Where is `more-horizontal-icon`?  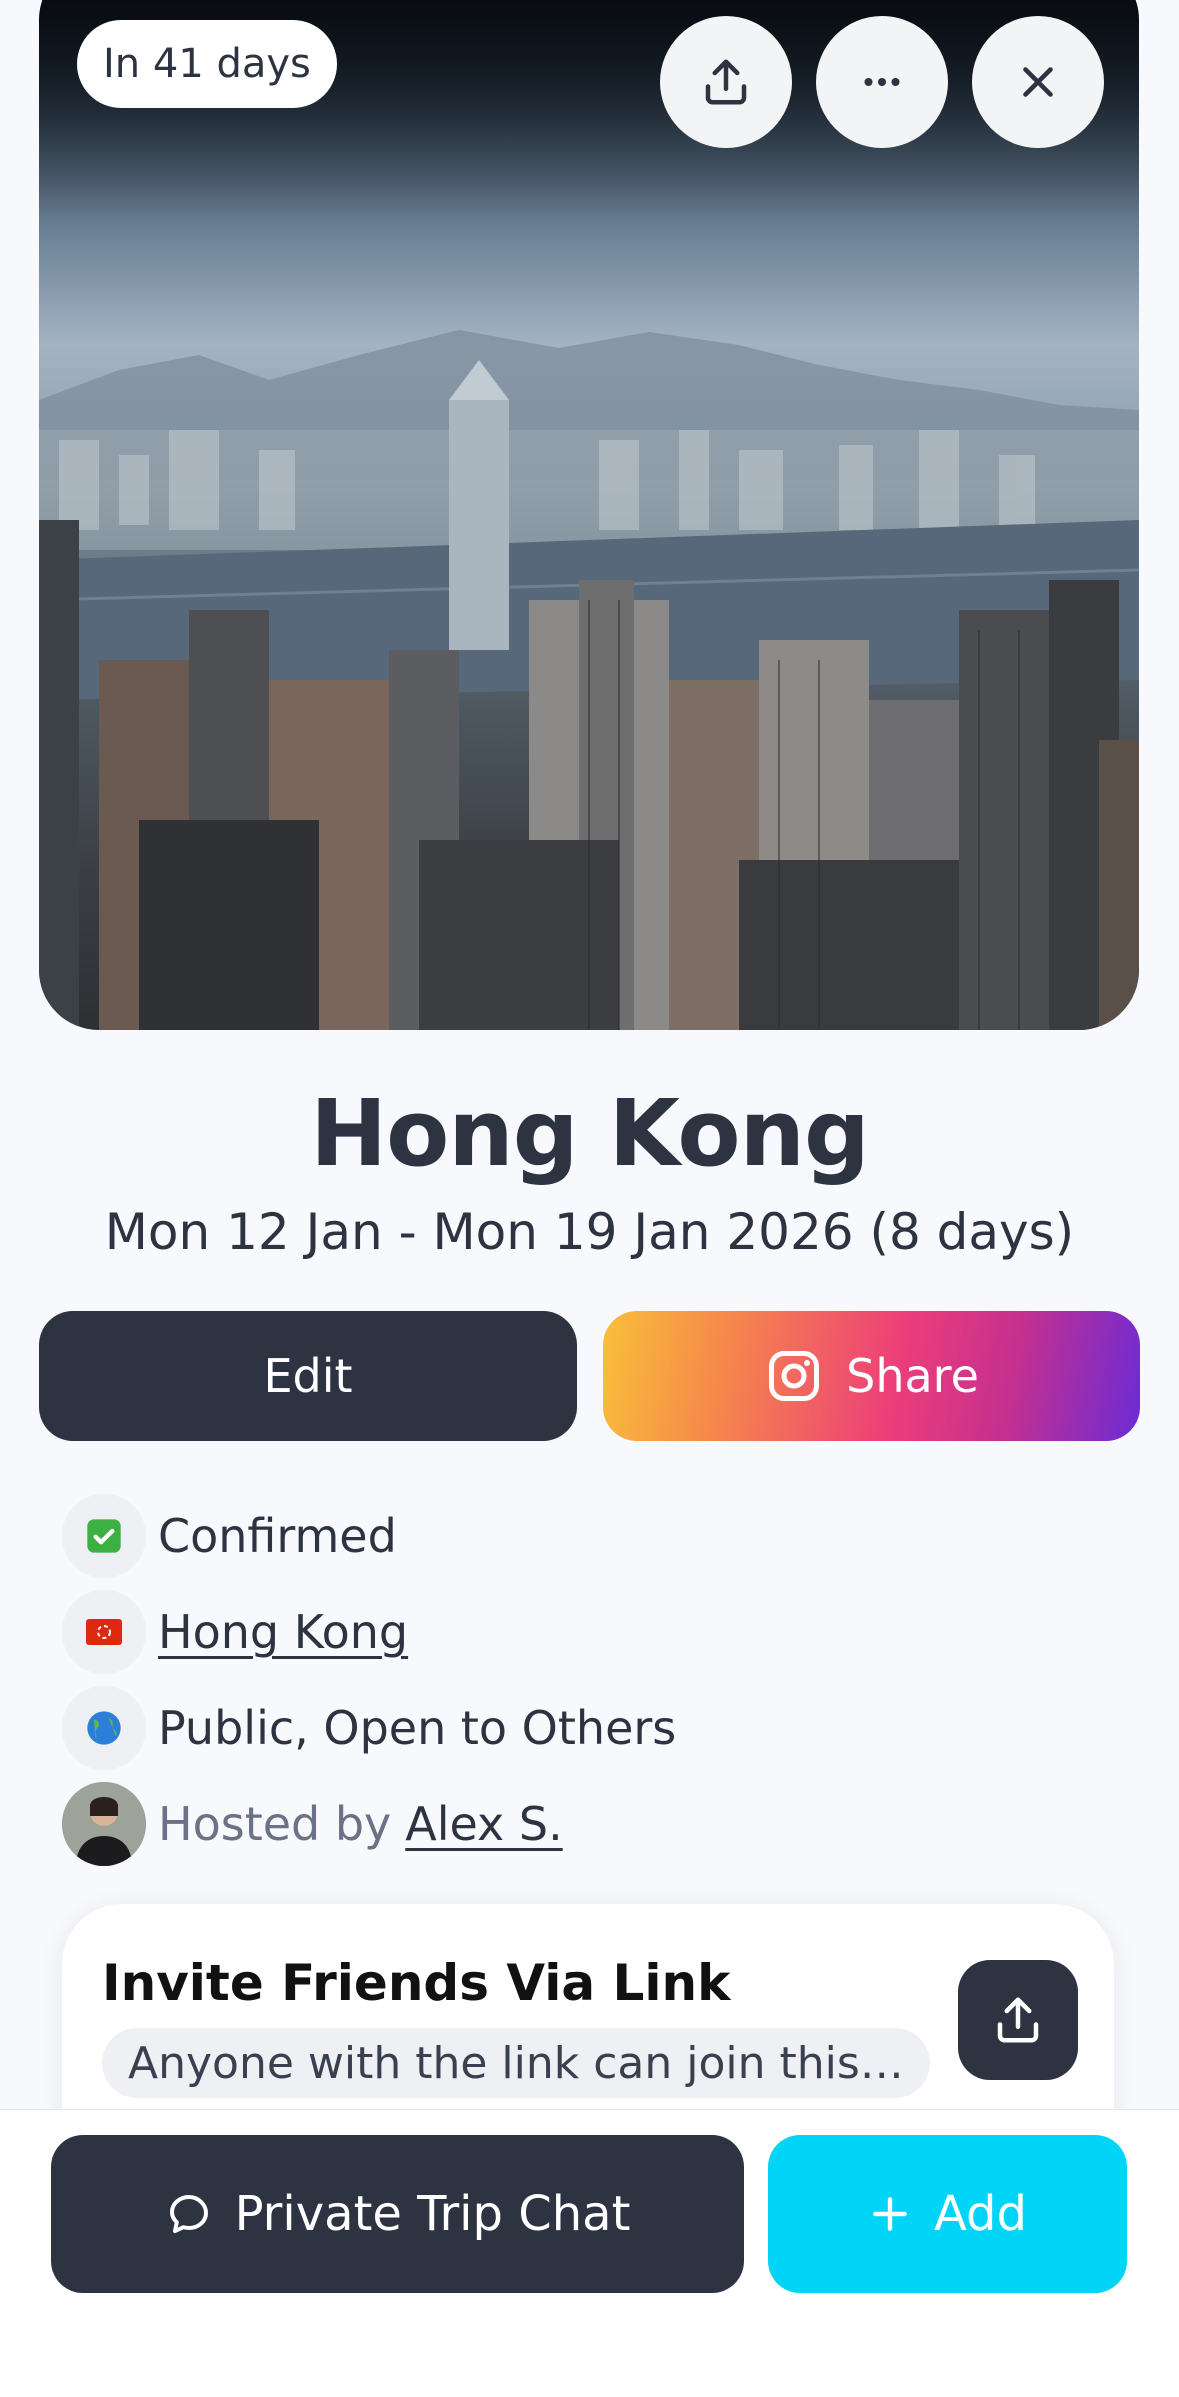 more-horizontal-icon is located at coordinates (882, 82).